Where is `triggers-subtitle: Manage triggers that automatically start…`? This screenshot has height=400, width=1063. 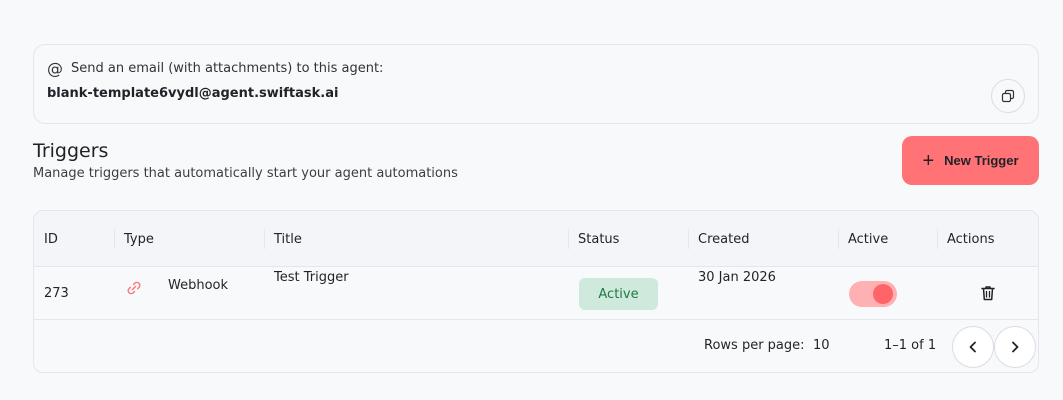
triggers-subtitle: Manage triggers that automatically start… is located at coordinates (245, 173).